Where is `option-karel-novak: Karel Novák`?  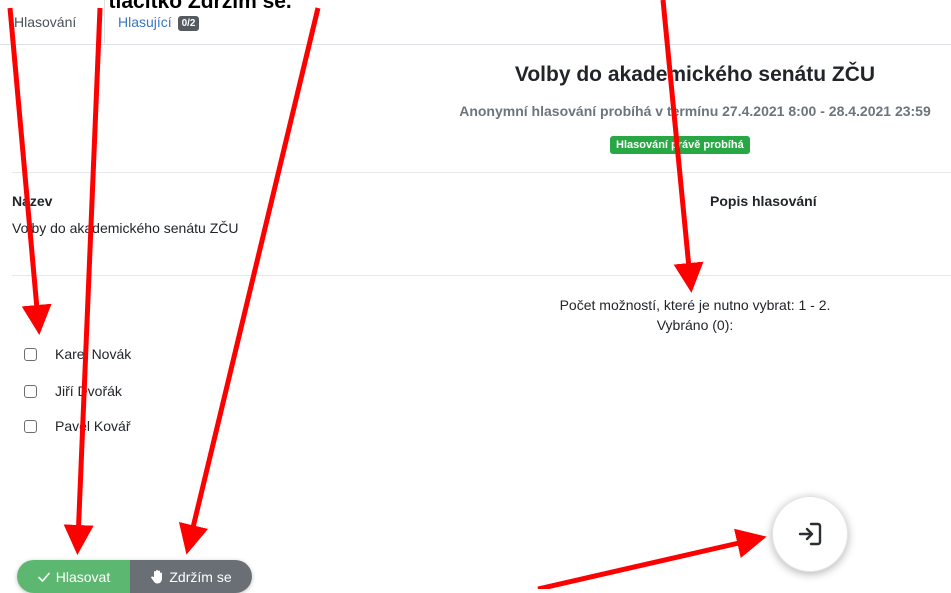
option-karel-novak: Karel Novák is located at coordinates (77, 354).